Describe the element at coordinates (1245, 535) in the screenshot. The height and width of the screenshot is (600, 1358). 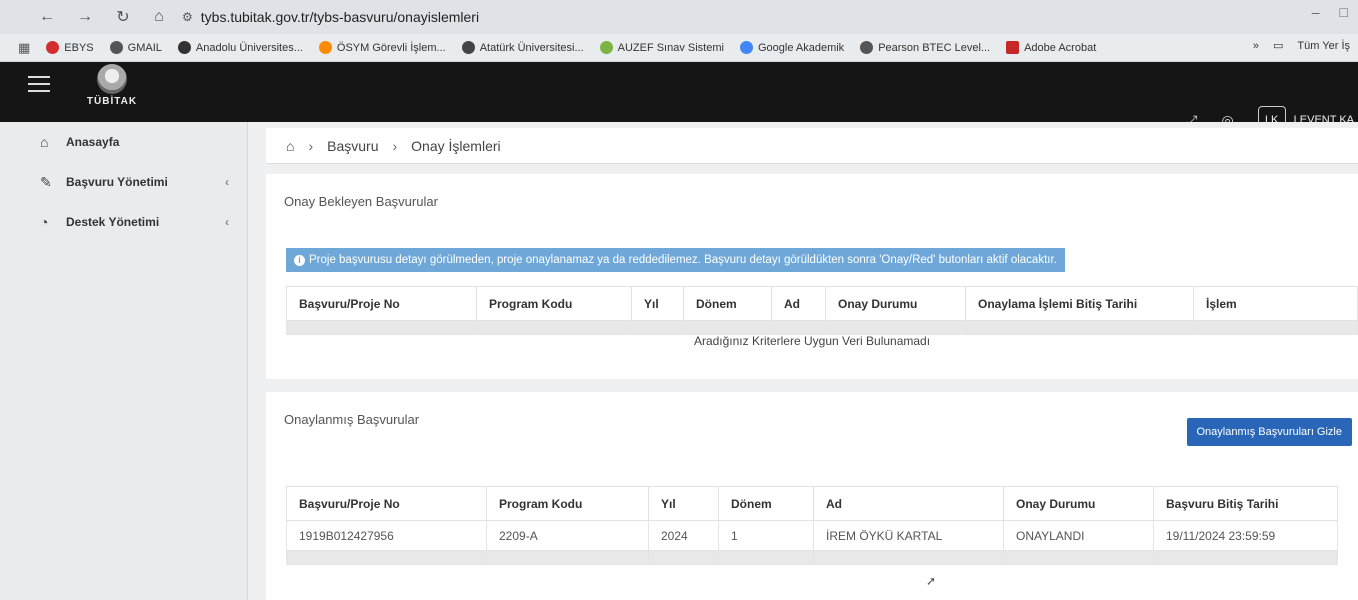
I see `table-cell: 19/11/2024 23:59:59` at that location.